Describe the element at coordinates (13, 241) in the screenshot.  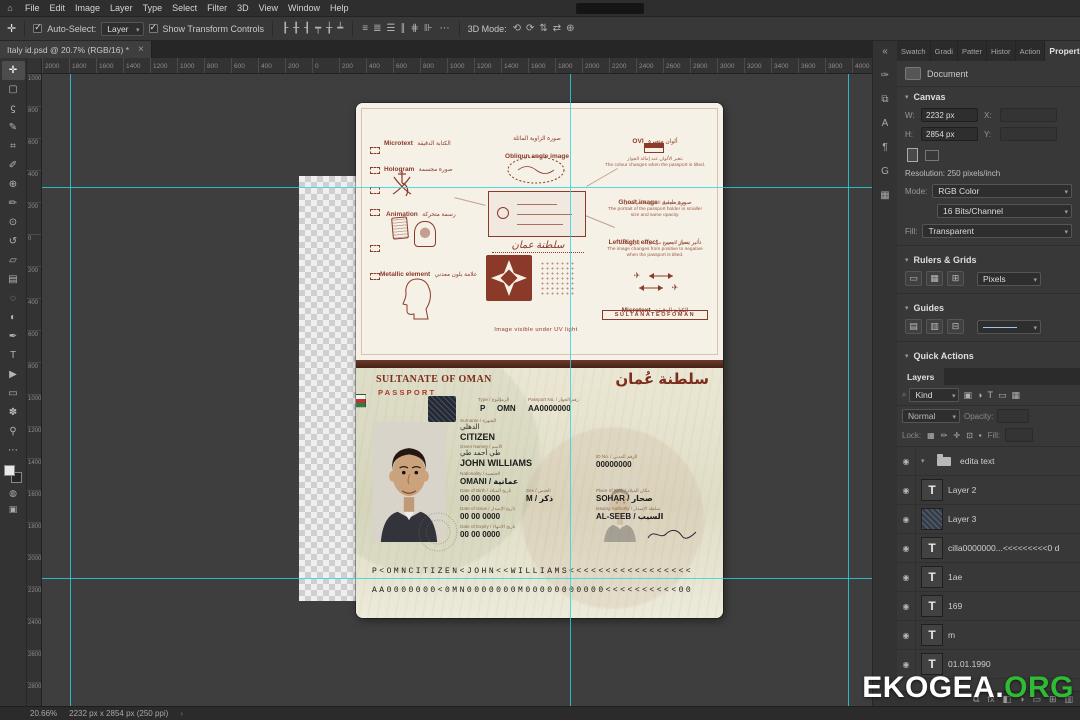
I see `history-brush-tool: ↺` at that location.